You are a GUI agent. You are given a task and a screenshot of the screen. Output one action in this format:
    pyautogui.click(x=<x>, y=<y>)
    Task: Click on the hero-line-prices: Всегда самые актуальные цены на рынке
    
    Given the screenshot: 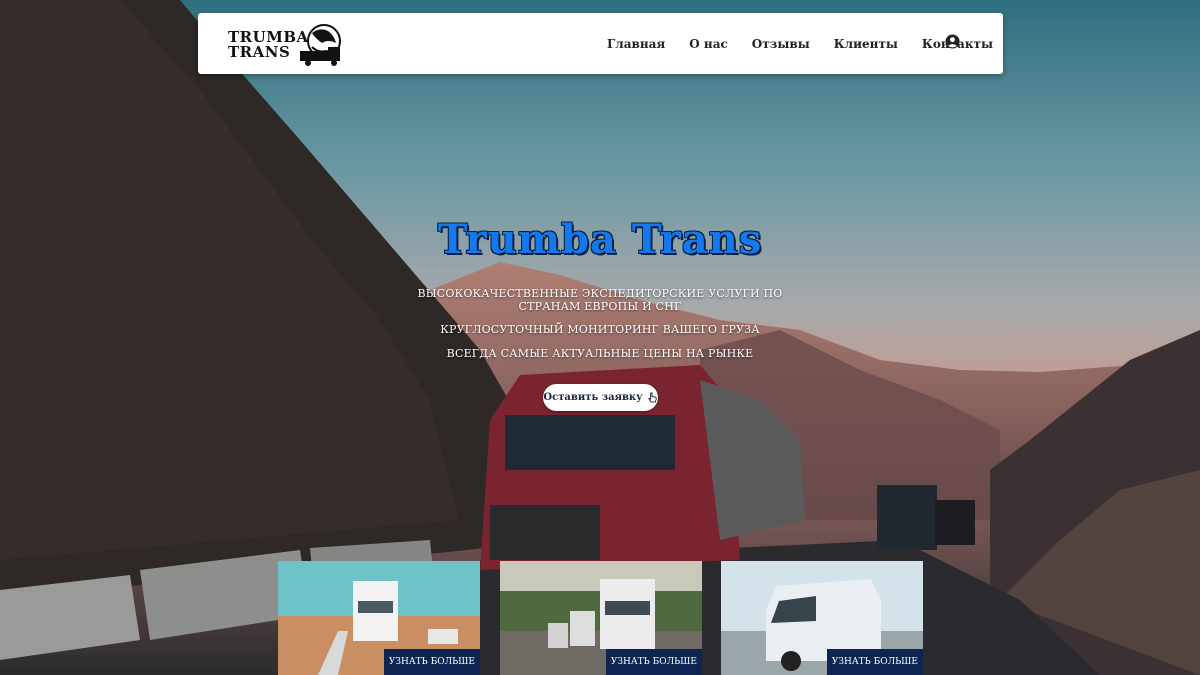 What is the action you would take?
    pyautogui.click(x=600, y=353)
    